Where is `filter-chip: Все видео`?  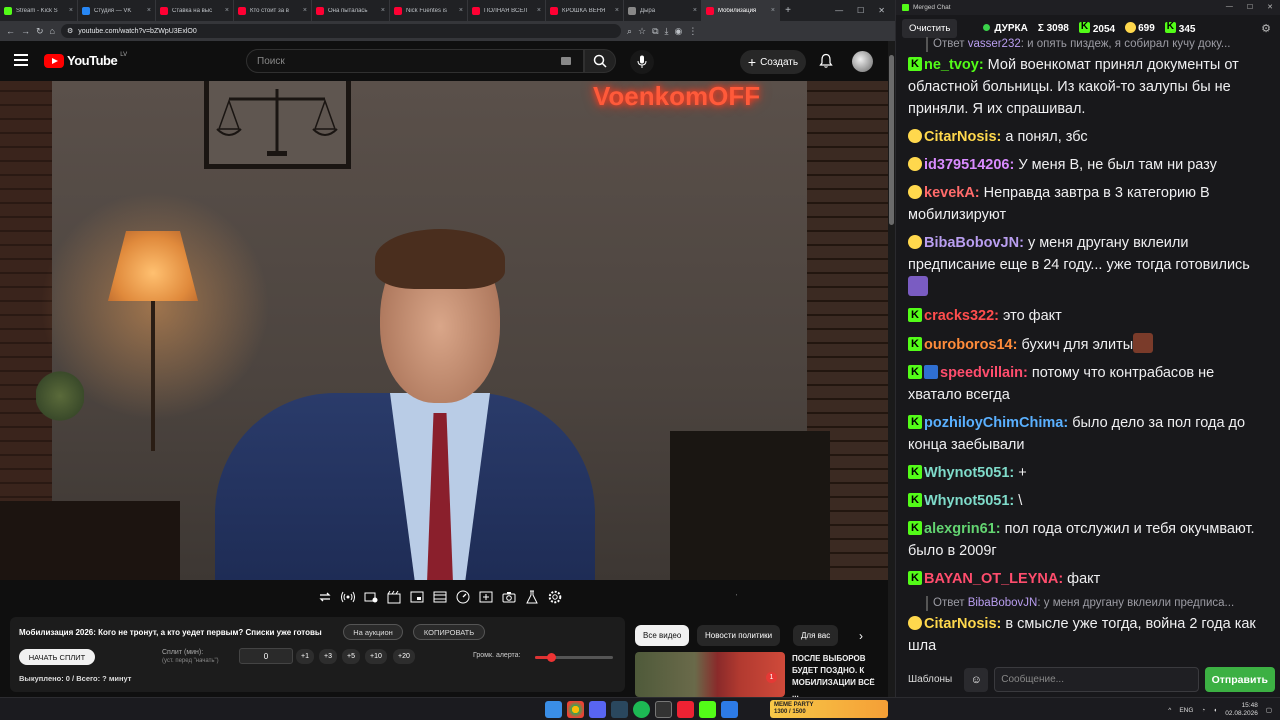
filter-chip: Все видео is located at coordinates (662, 635).